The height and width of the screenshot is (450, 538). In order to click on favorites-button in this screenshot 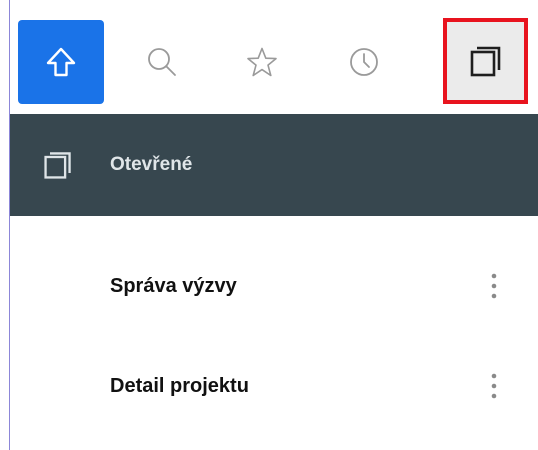, I will do `click(262, 62)`.